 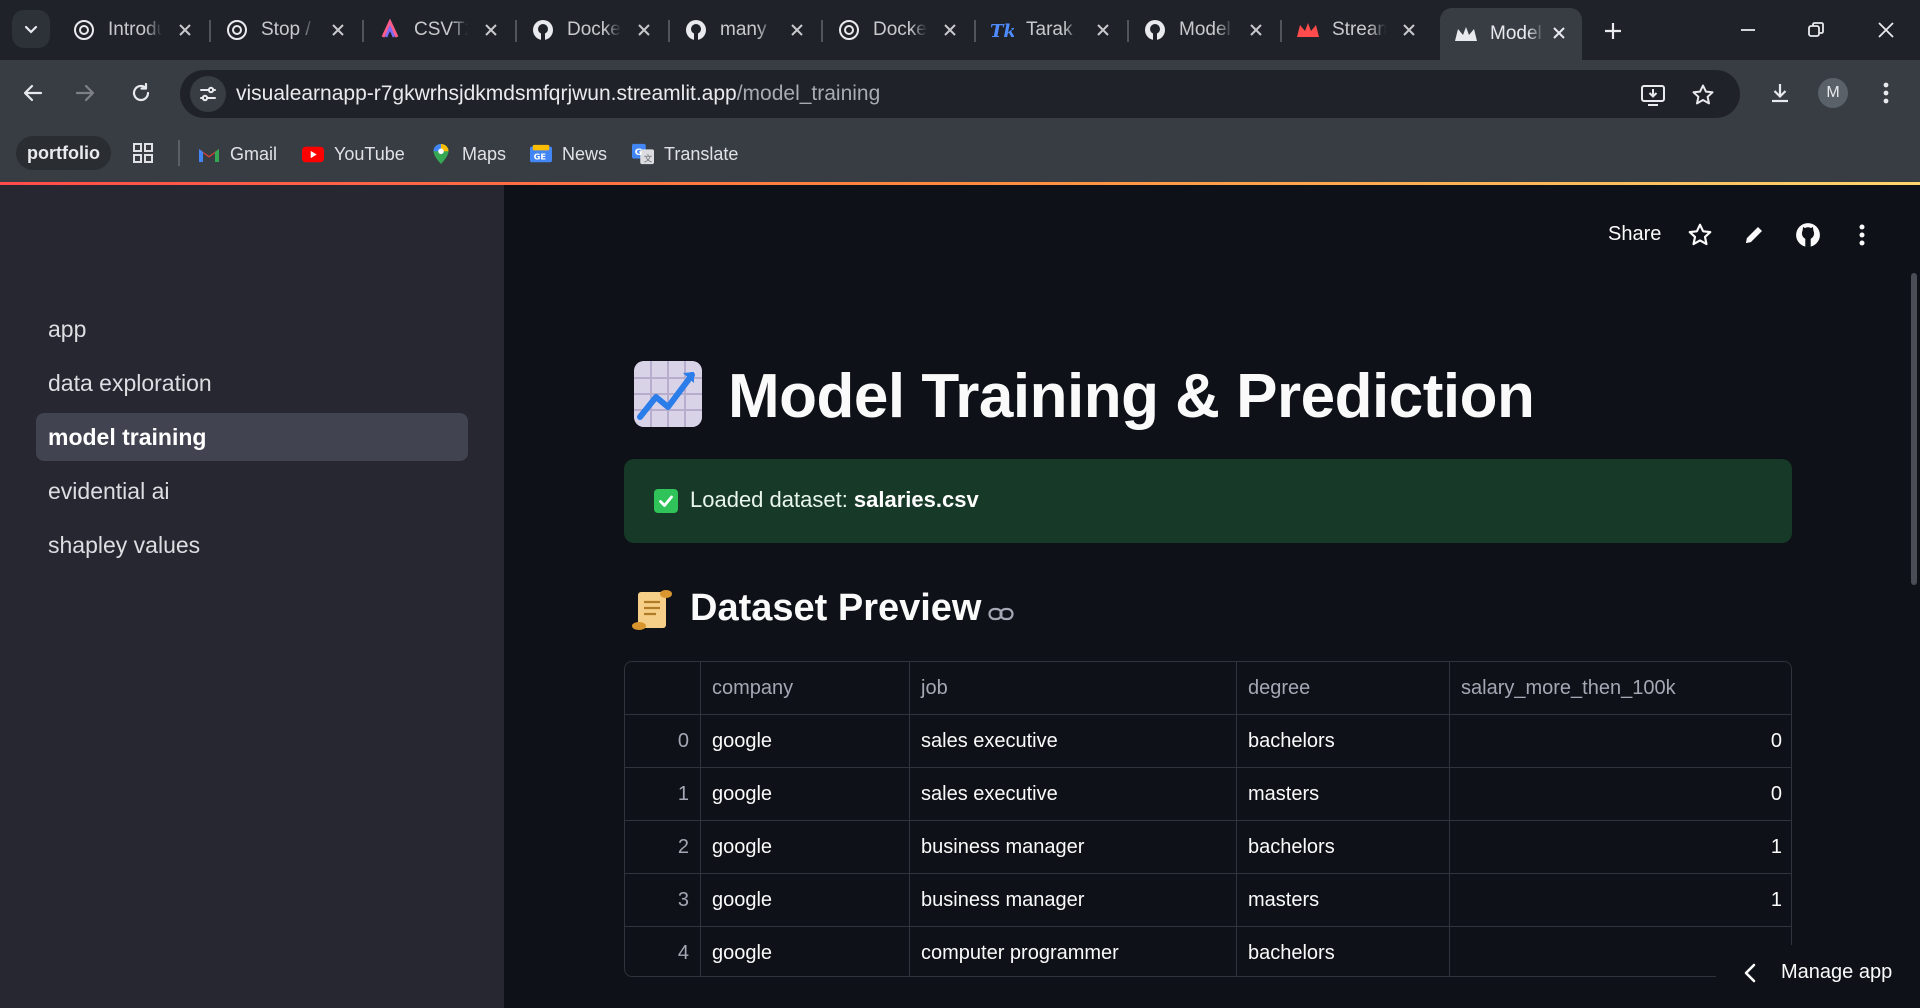 What do you see at coordinates (1357, 30) in the screenshot?
I see `browser-tab: Streamlit` at bounding box center [1357, 30].